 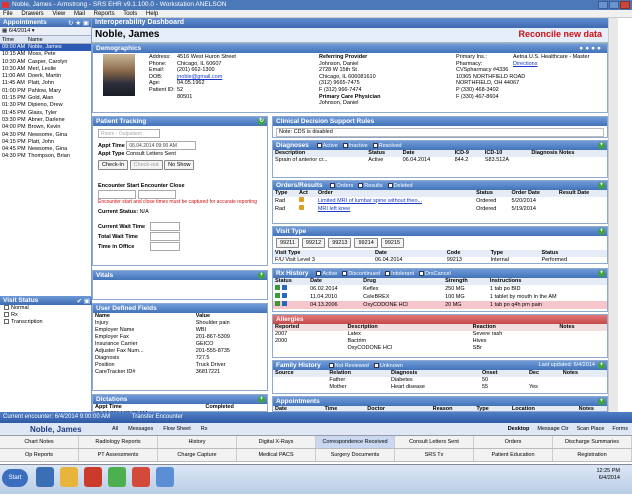 What do you see at coordinates (33, 31) in the screenshot?
I see `date-dropdown-icon: ▾` at bounding box center [33, 31].